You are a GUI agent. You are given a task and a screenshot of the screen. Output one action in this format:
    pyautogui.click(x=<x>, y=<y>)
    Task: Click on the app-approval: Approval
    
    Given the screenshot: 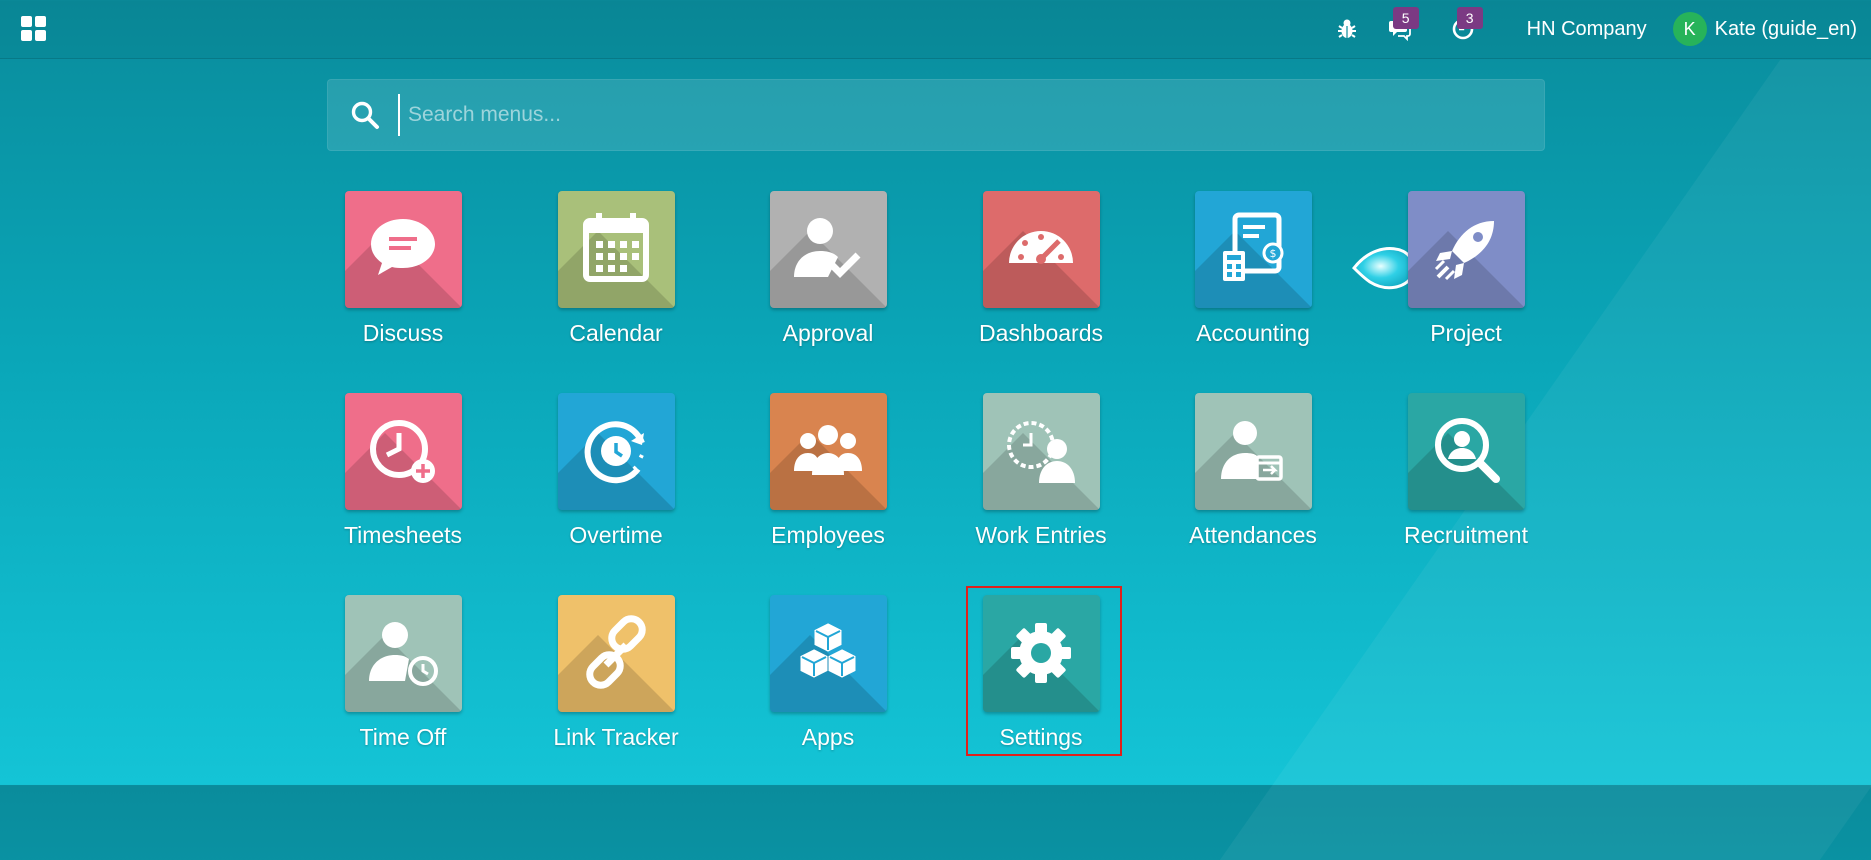 What is the action you would take?
    pyautogui.click(x=828, y=276)
    